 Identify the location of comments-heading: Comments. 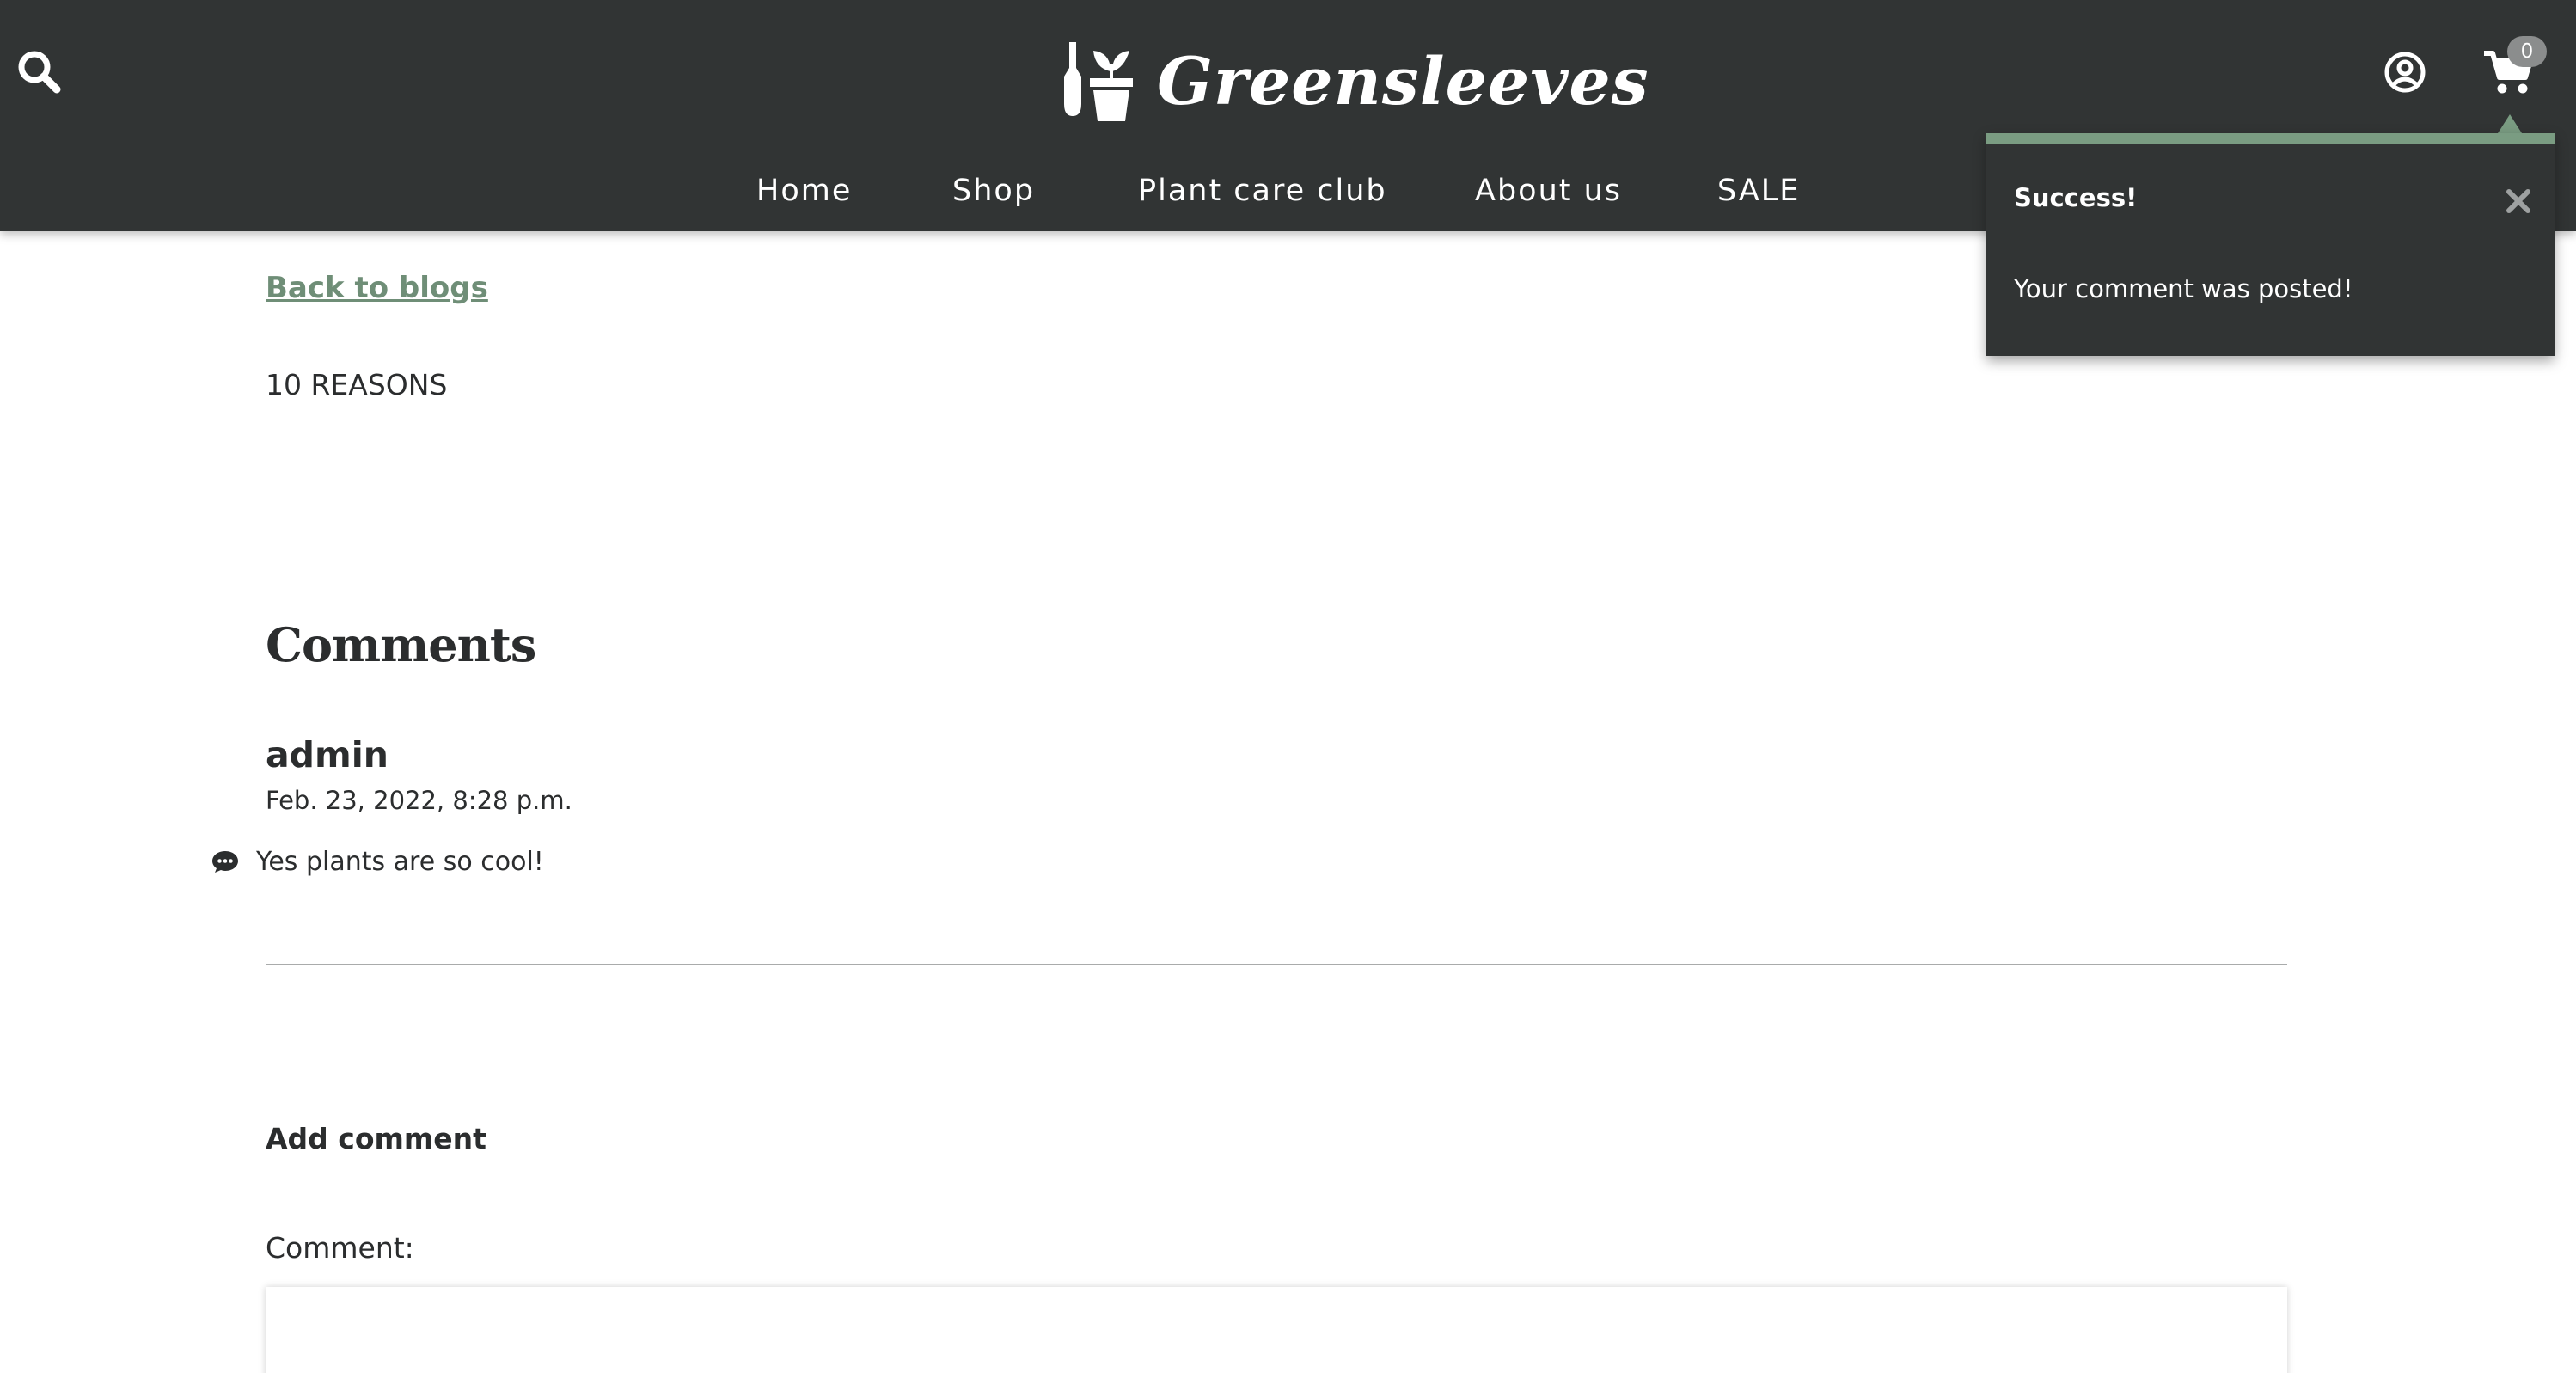
(401, 644).